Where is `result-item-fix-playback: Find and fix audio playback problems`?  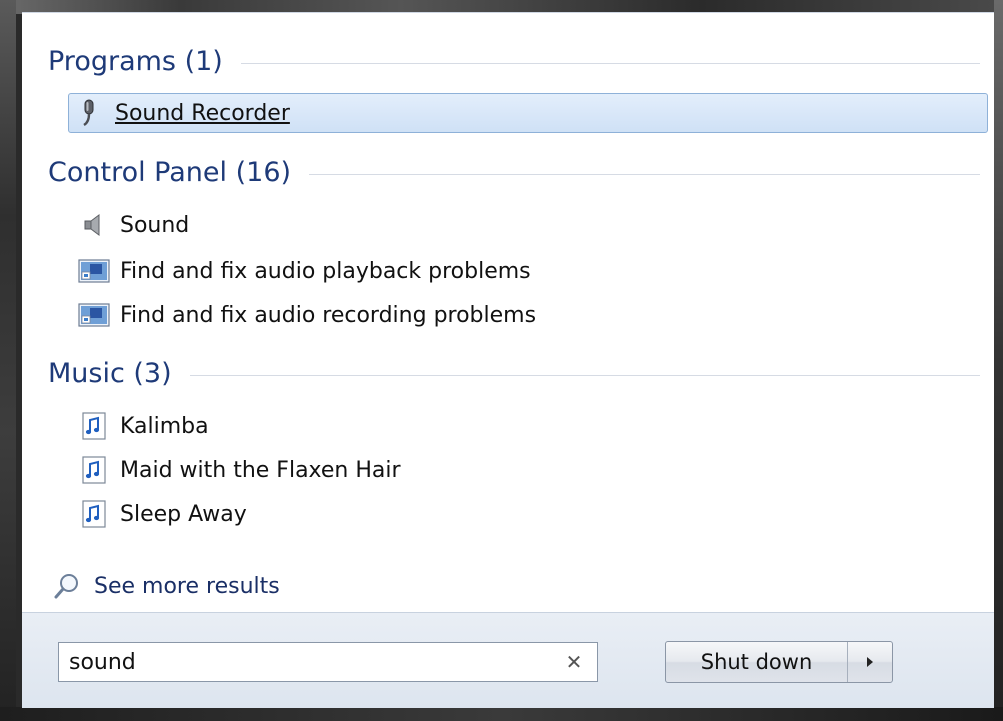 result-item-fix-playback: Find and fix audio playback problems is located at coordinates (527, 271).